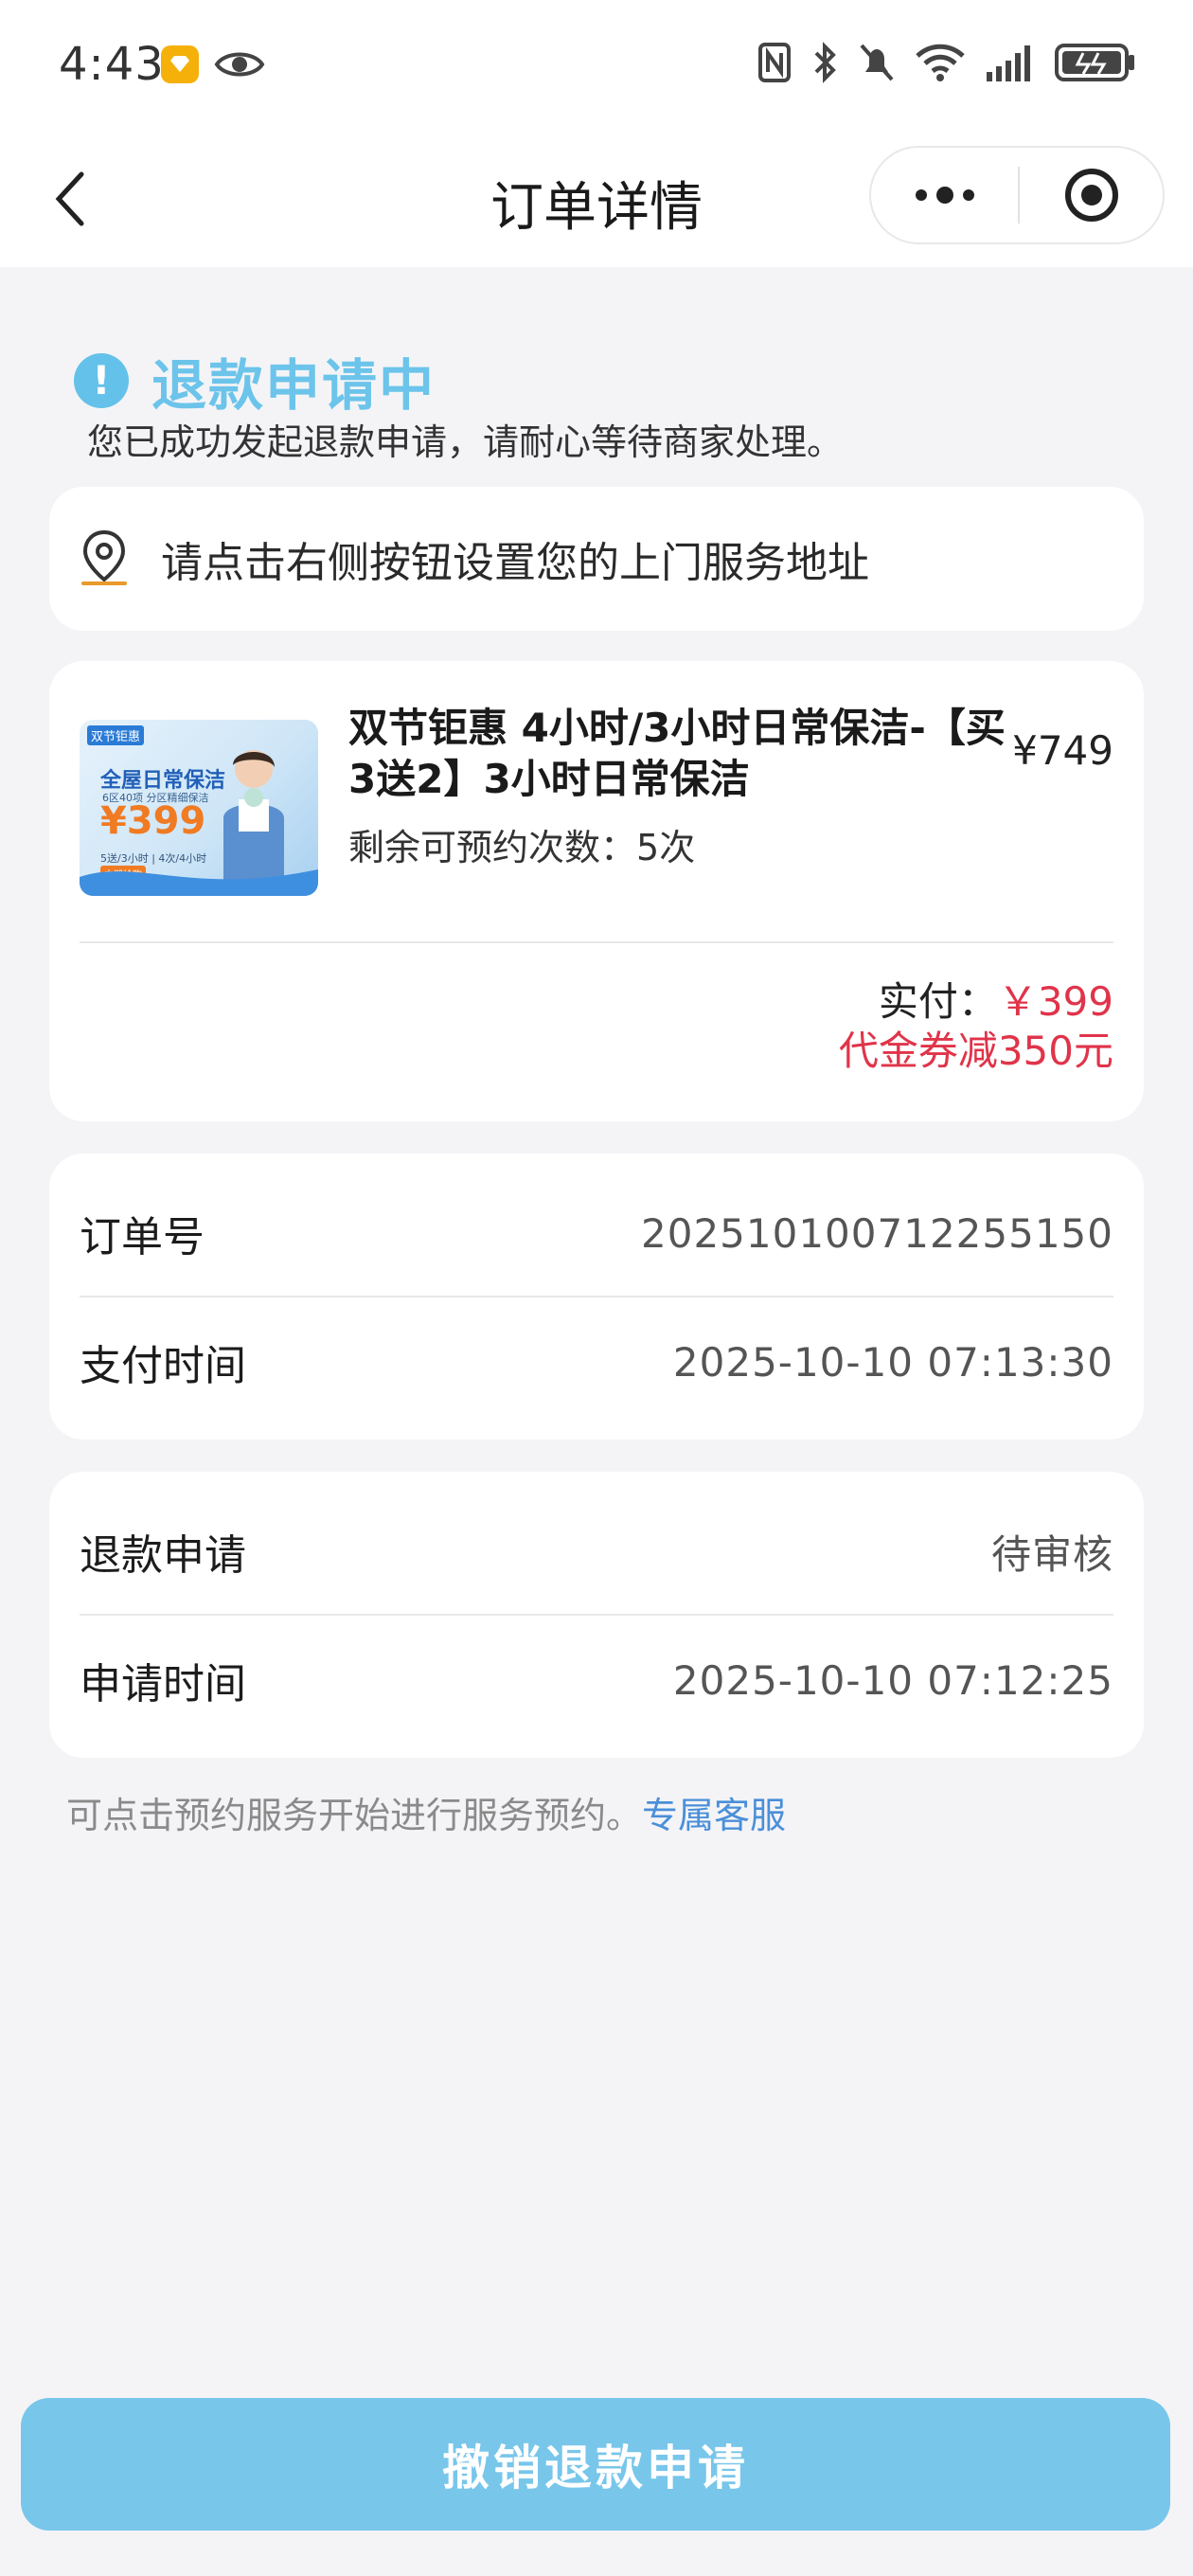 The width and height of the screenshot is (1193, 2576). I want to click on thumb-wave-decoration, so click(199, 882).